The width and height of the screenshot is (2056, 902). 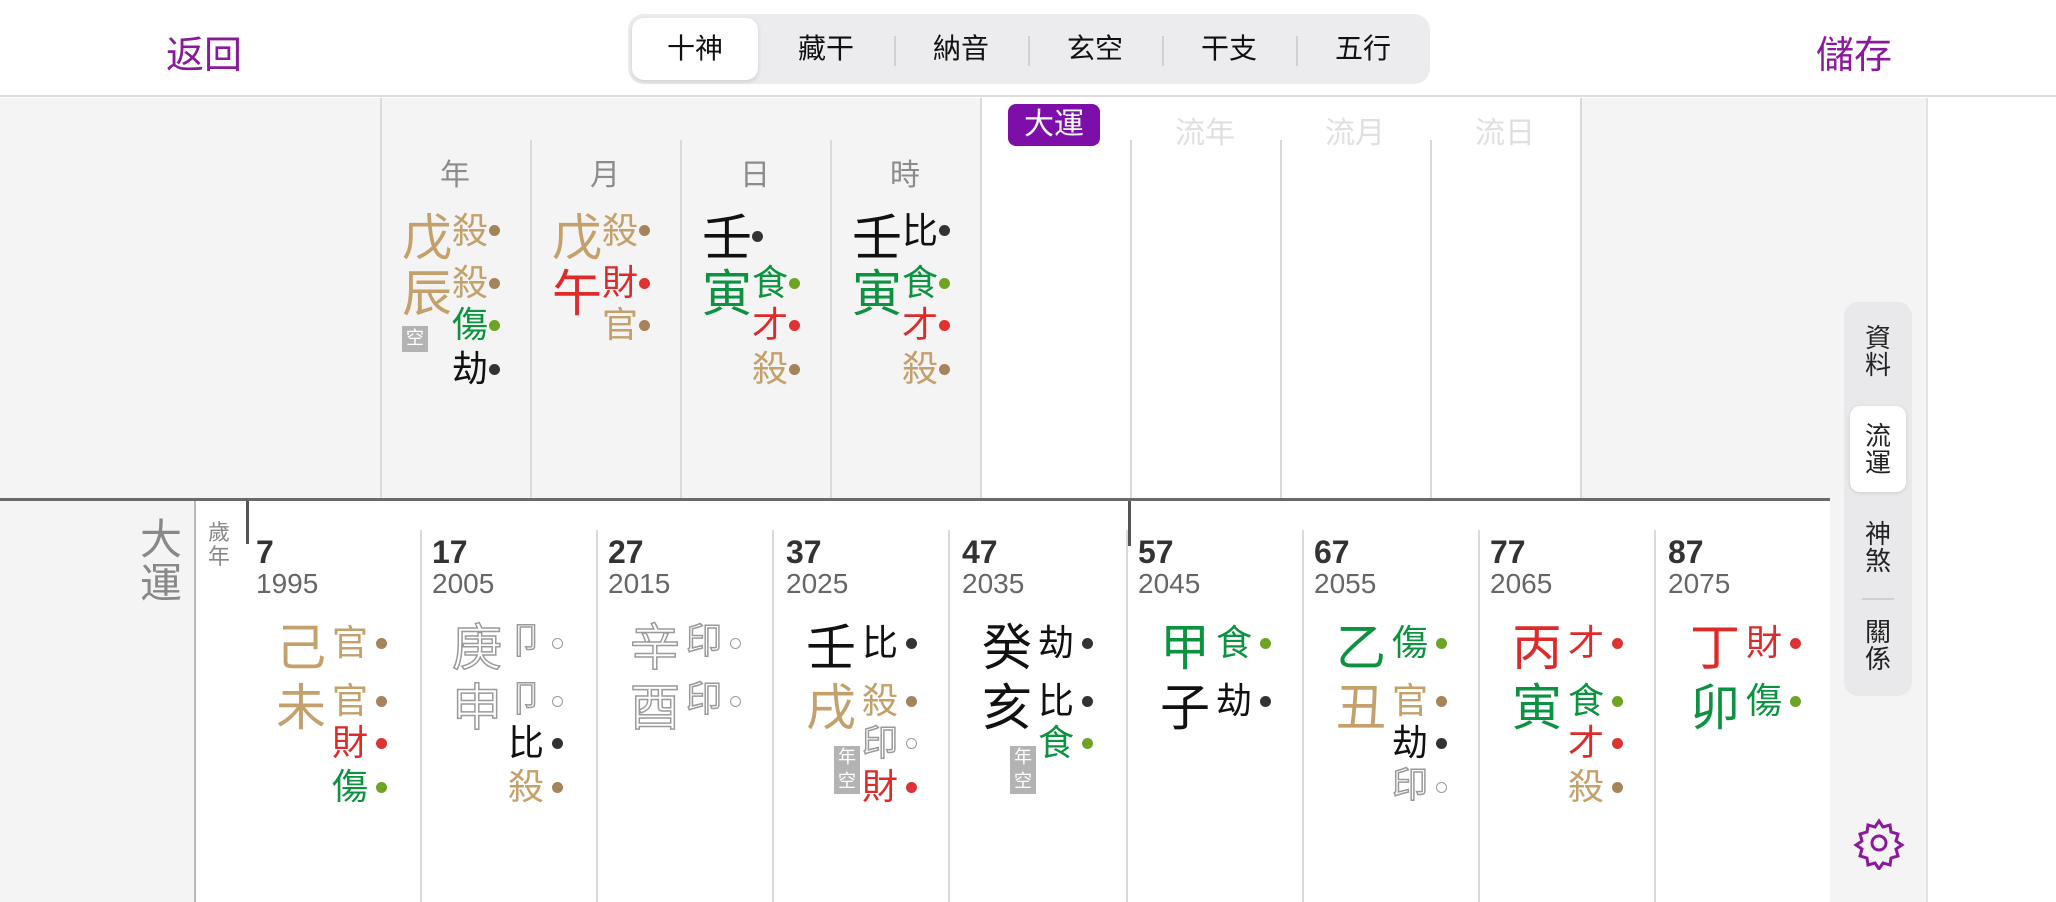 I want to click on current-period-marker, so click(x=1129, y=522).